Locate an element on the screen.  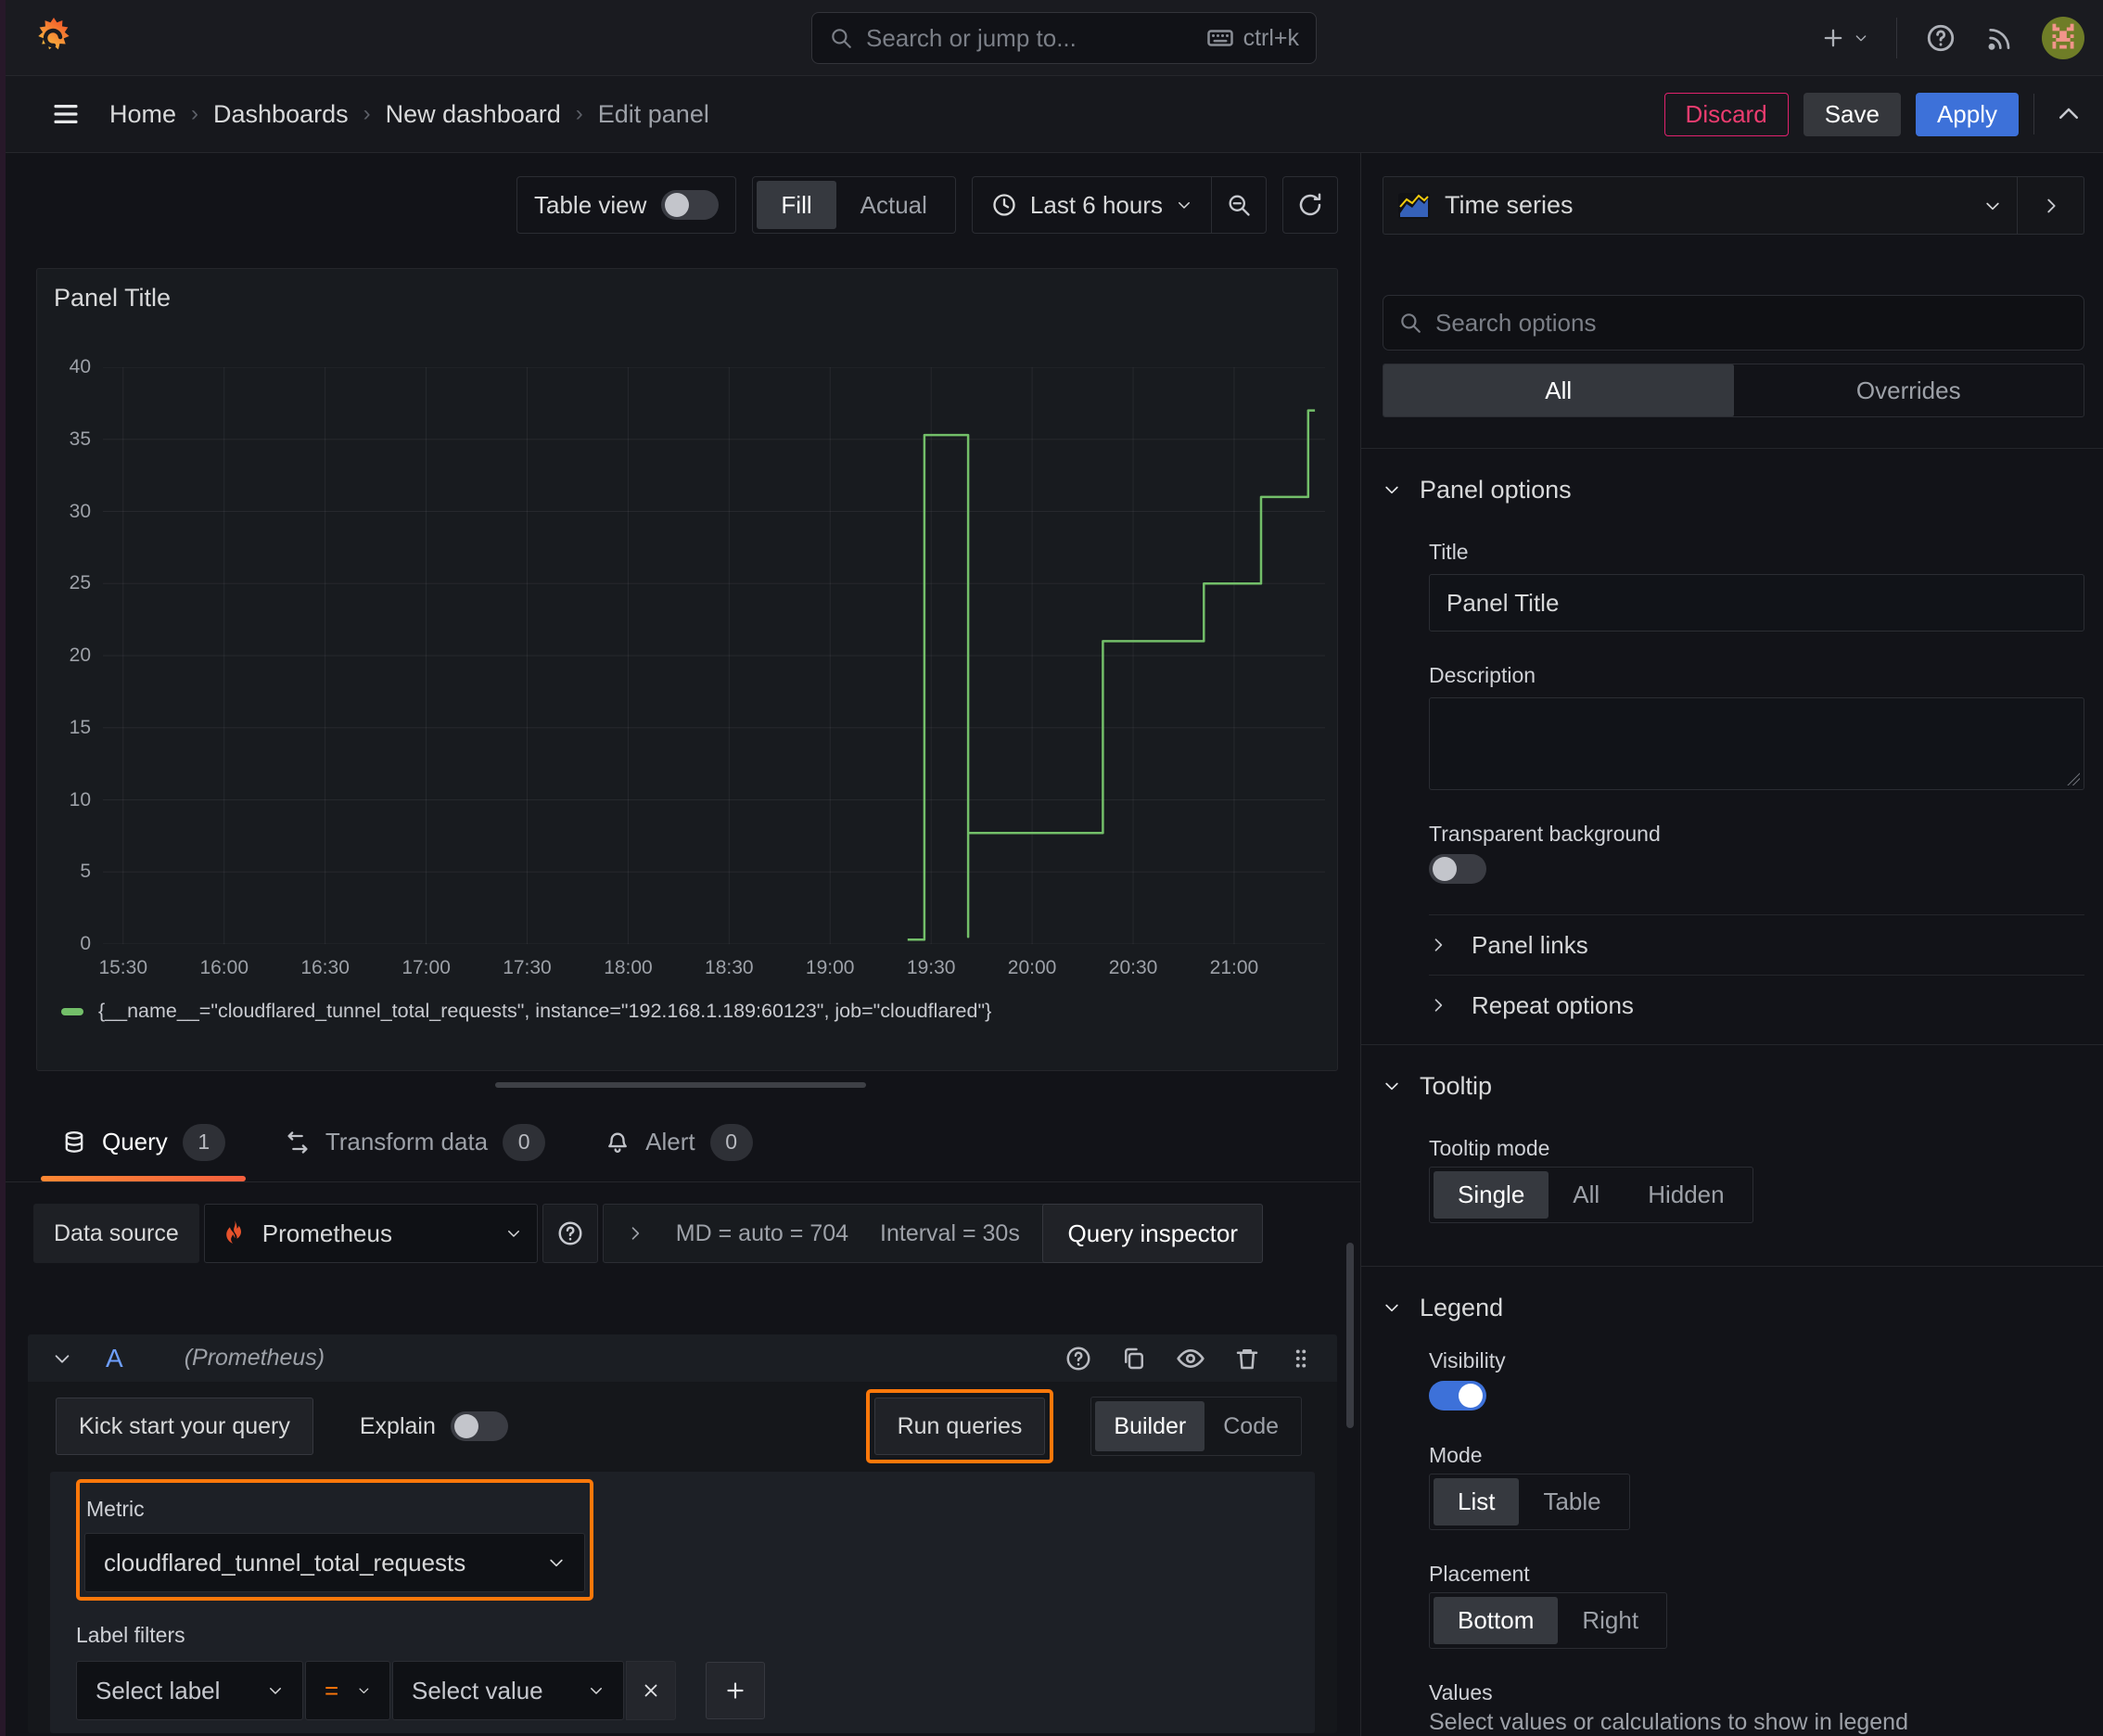
remove-filter-button is located at coordinates (651, 1691).